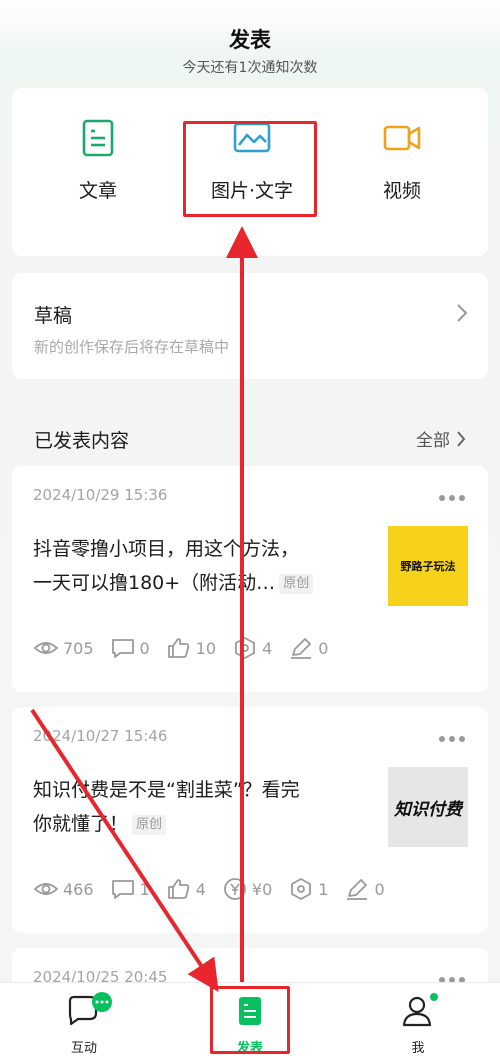 Image resolution: width=500 pixels, height=1059 pixels. I want to click on views-stat: 466, so click(63, 889).